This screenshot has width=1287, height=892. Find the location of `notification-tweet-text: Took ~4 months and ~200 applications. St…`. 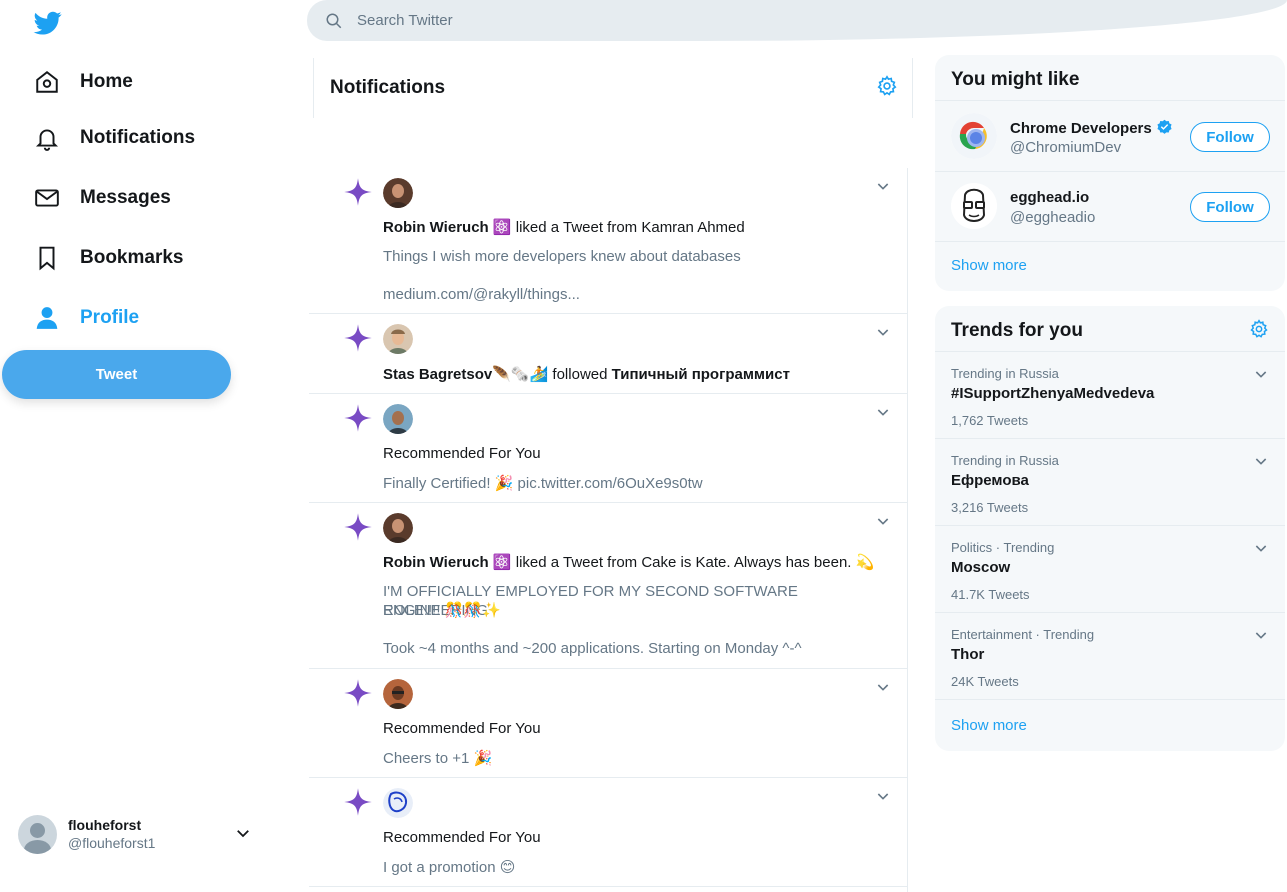

notification-tweet-text: Took ~4 months and ~200 applications. St… is located at coordinates (592, 648).